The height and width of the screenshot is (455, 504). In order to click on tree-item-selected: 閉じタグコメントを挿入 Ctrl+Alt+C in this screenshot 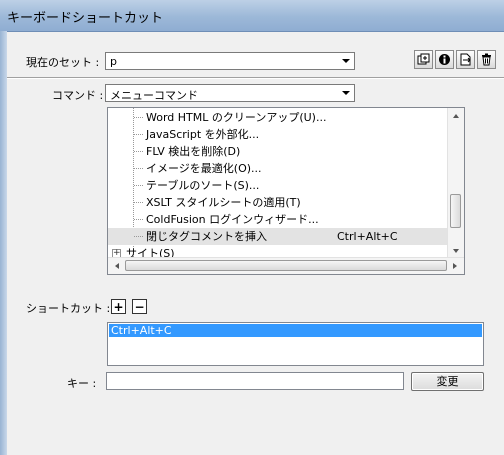, I will do `click(286, 236)`.